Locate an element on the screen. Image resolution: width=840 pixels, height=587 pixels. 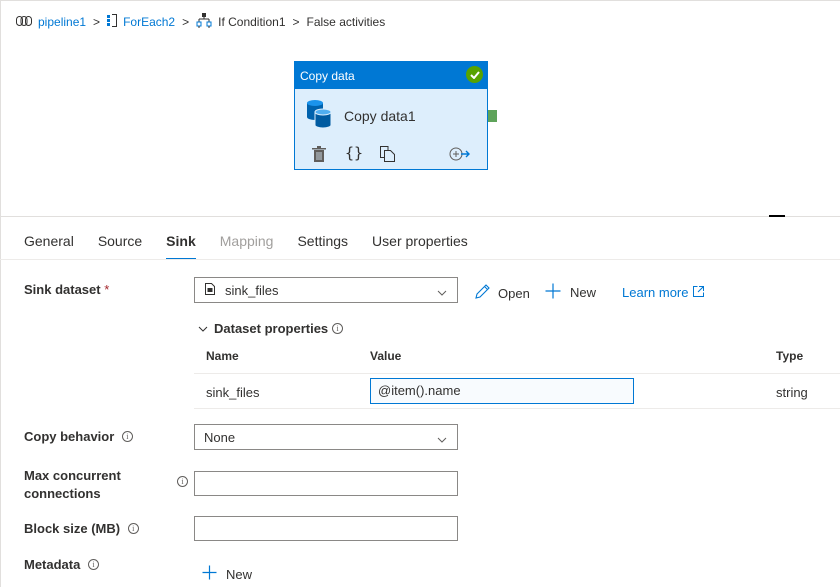
dataset-properties-toggle: Dataset properties i is located at coordinates (271, 328).